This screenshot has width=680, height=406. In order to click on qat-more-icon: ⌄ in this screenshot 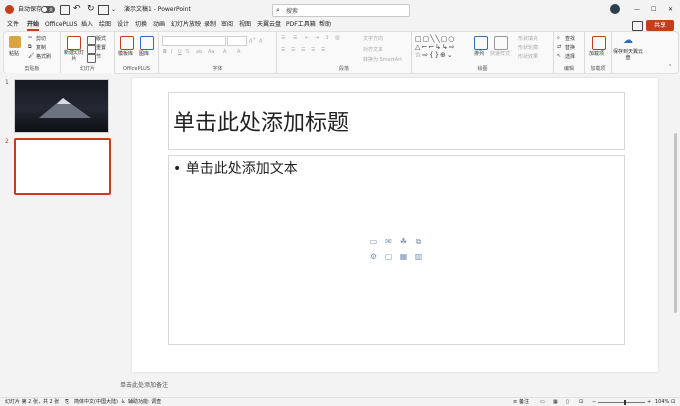, I will do `click(113, 9)`.